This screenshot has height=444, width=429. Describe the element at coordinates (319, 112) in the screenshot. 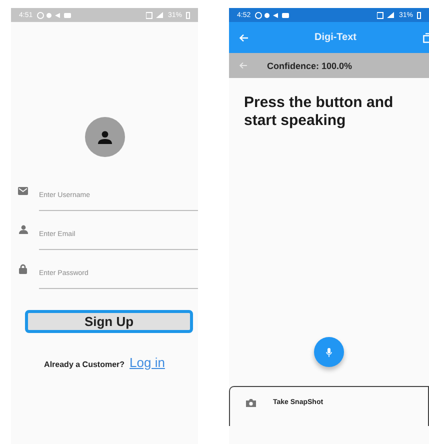

I see `instruction-text: Press the button and start speaking` at that location.